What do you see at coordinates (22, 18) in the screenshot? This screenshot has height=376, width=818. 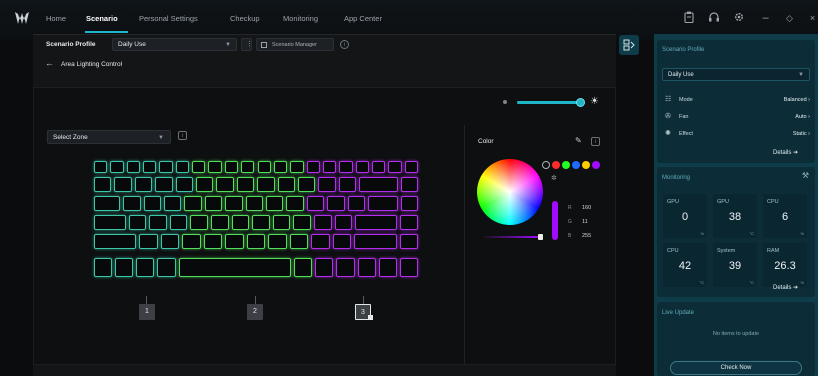 I see `predator-logo` at bounding box center [22, 18].